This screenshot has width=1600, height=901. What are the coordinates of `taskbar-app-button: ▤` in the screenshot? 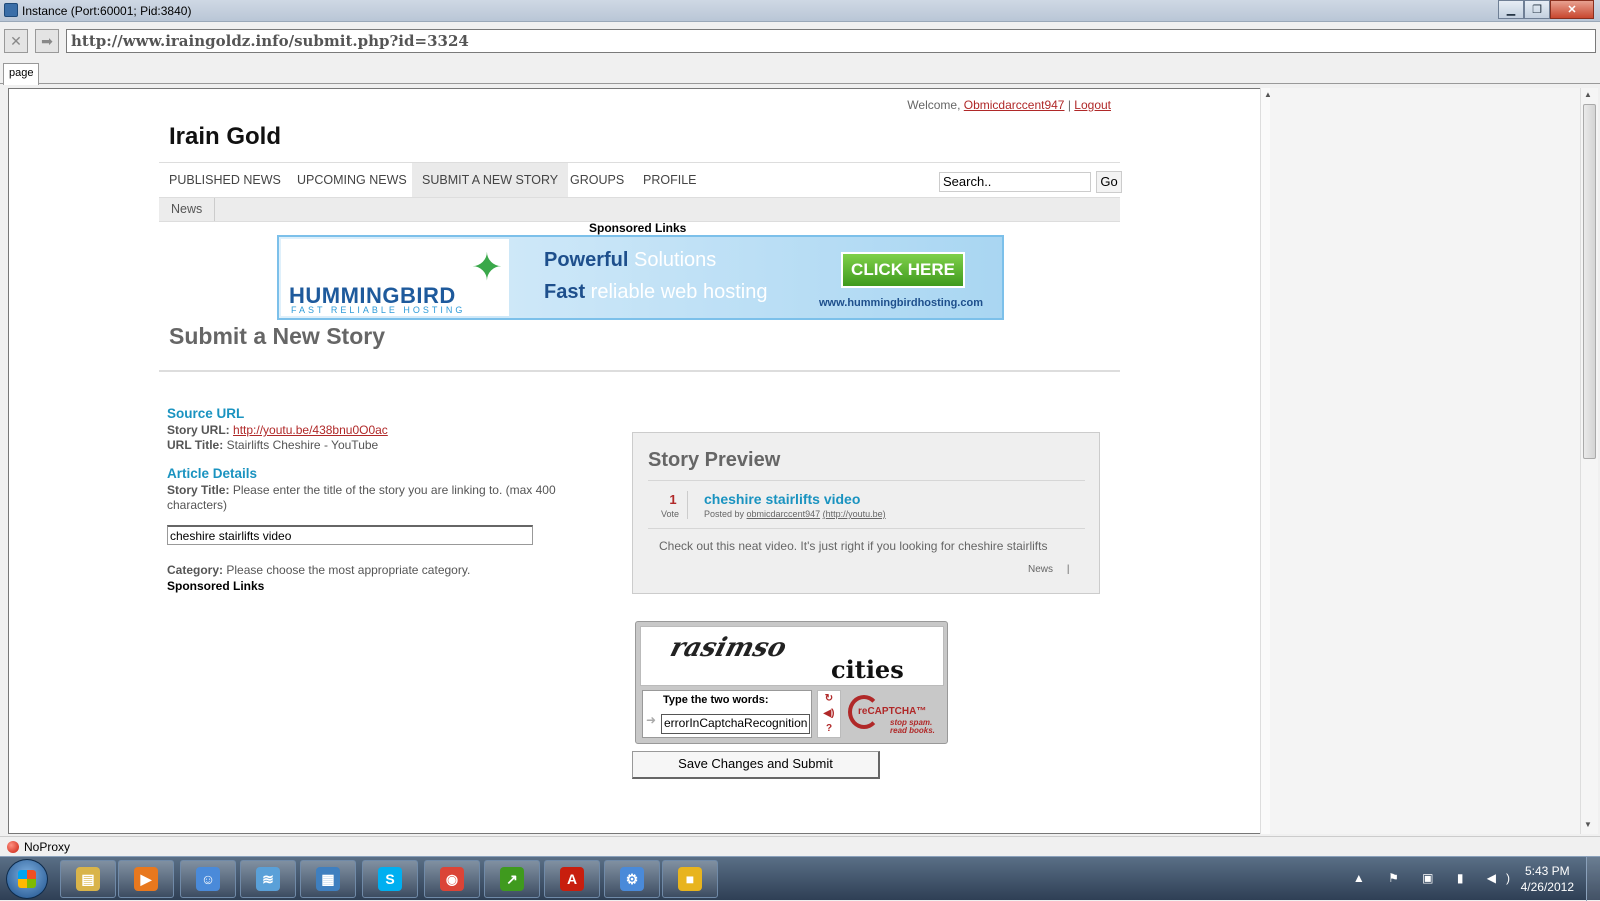 It's located at (88, 879).